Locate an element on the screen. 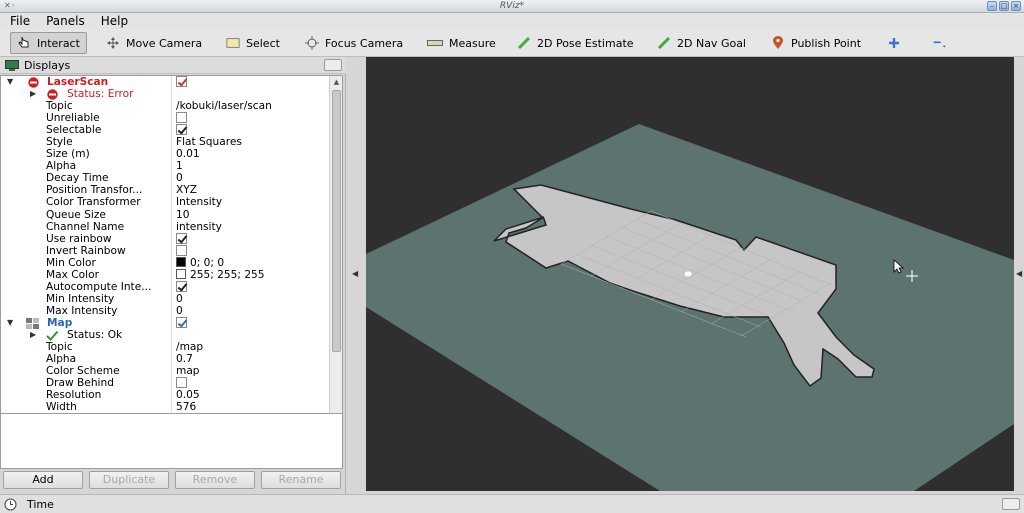 Image resolution: width=1024 pixels, height=513 pixels. scroll-thumb is located at coordinates (336, 221).